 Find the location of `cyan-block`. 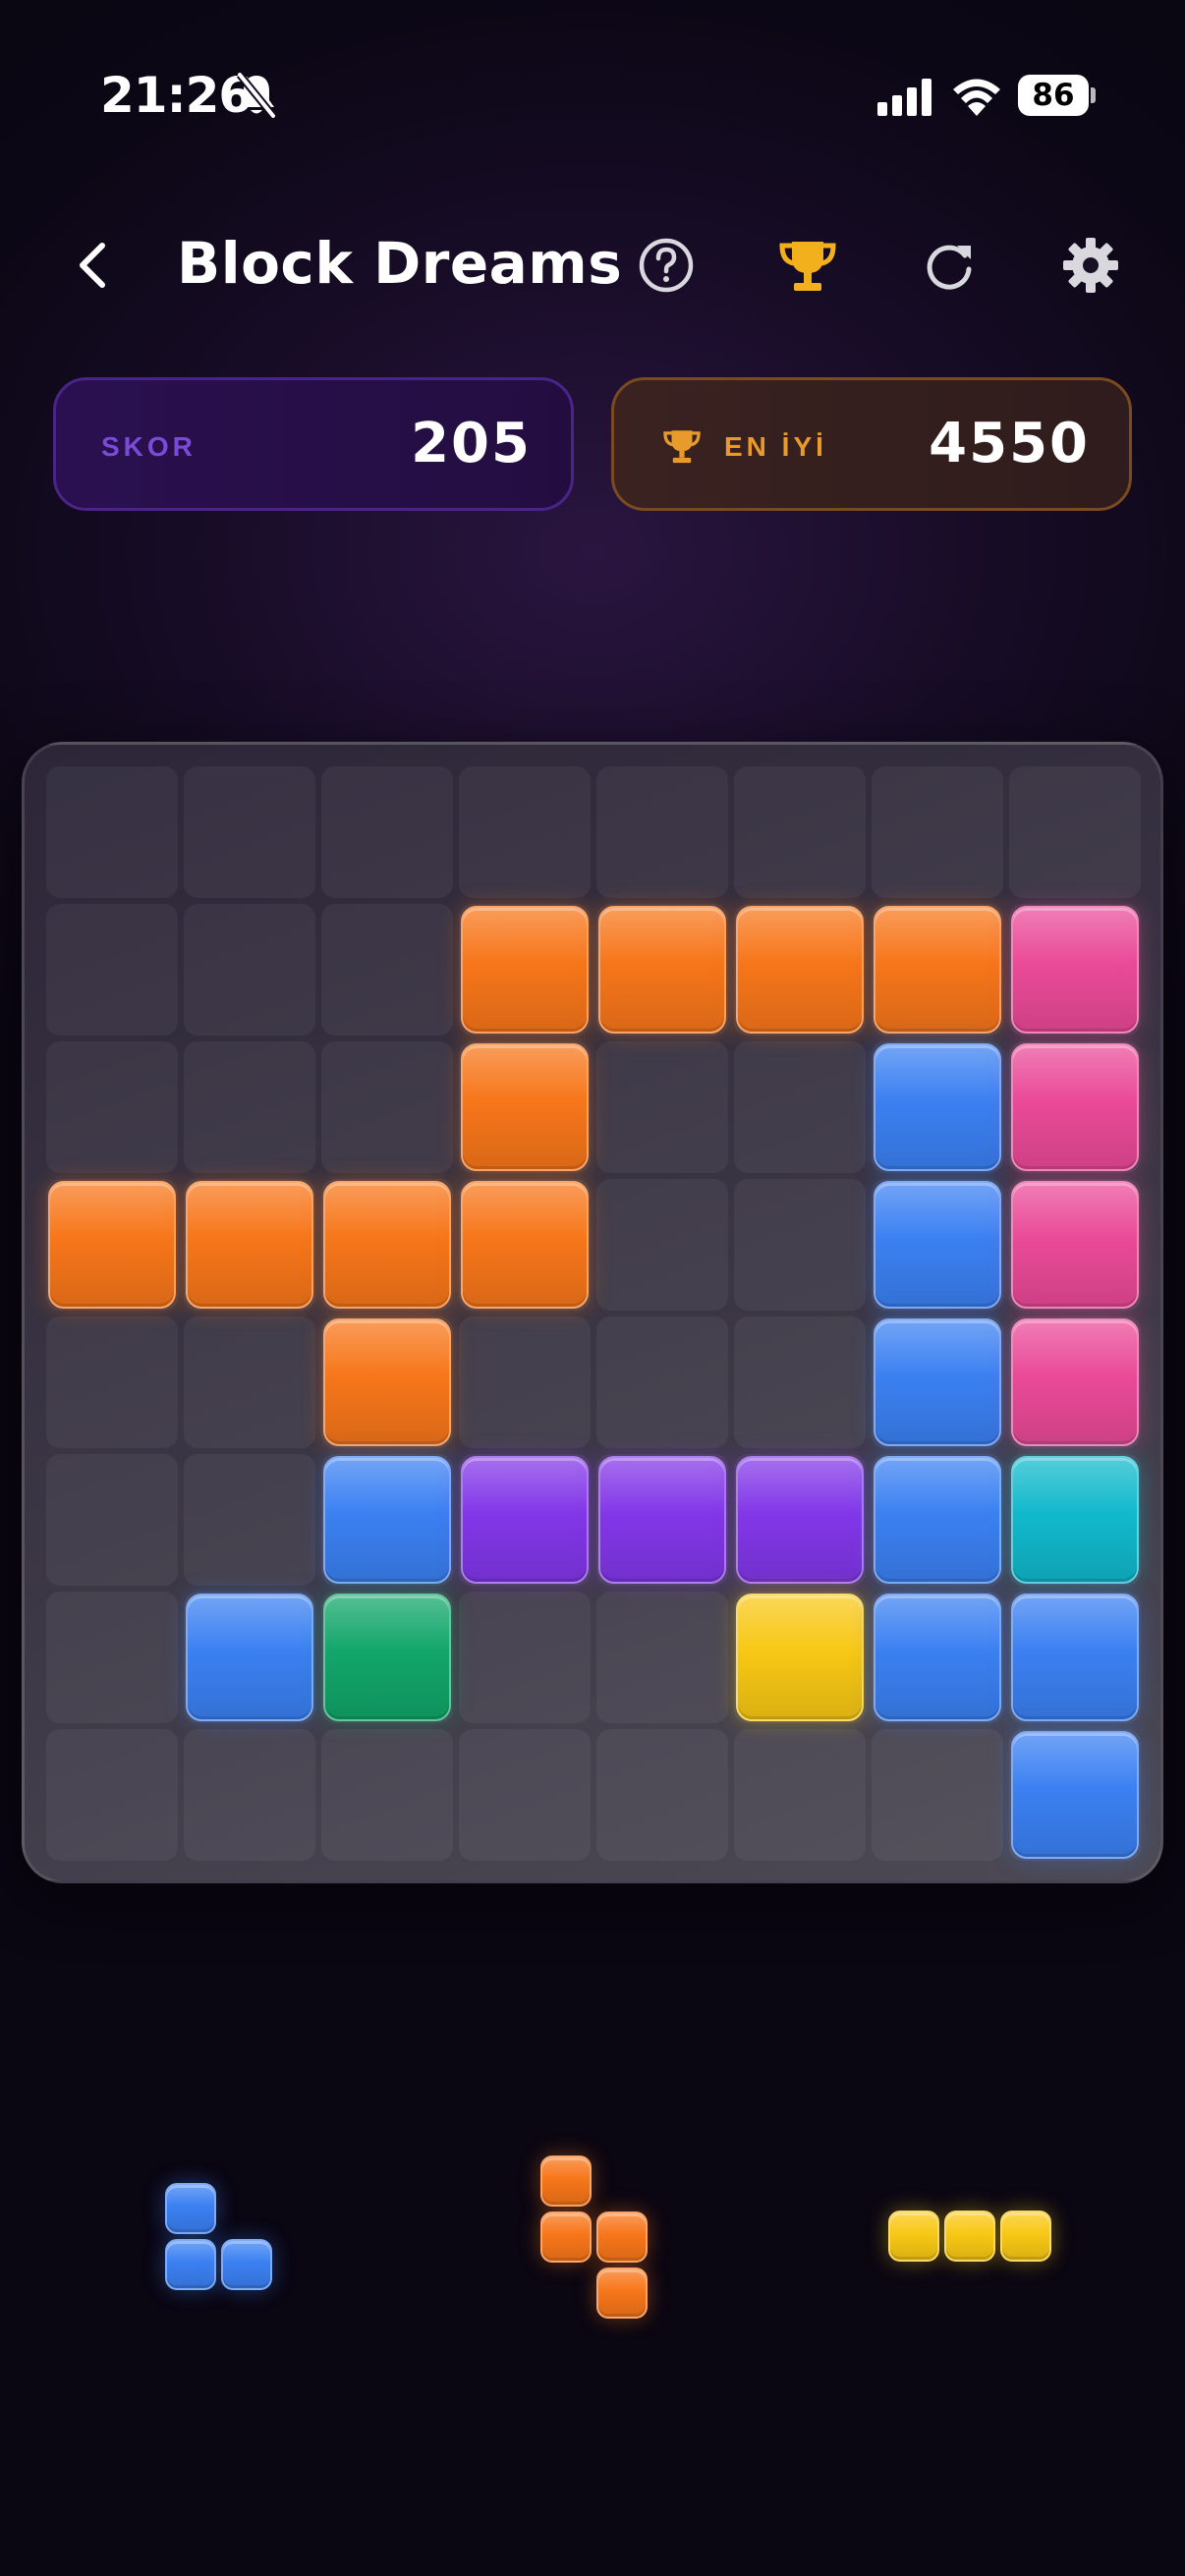

cyan-block is located at coordinates (1075, 1520).